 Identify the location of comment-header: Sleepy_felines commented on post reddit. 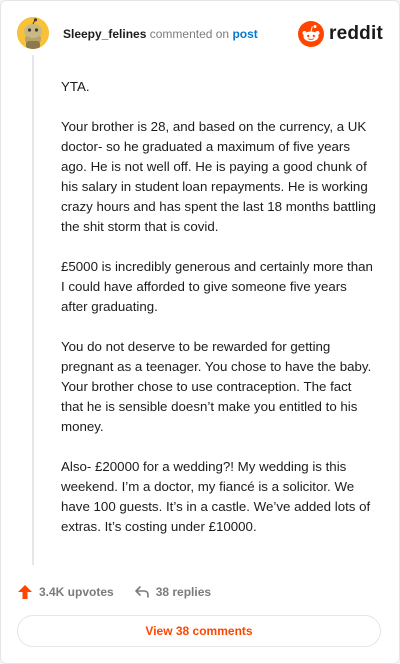
(200, 32).